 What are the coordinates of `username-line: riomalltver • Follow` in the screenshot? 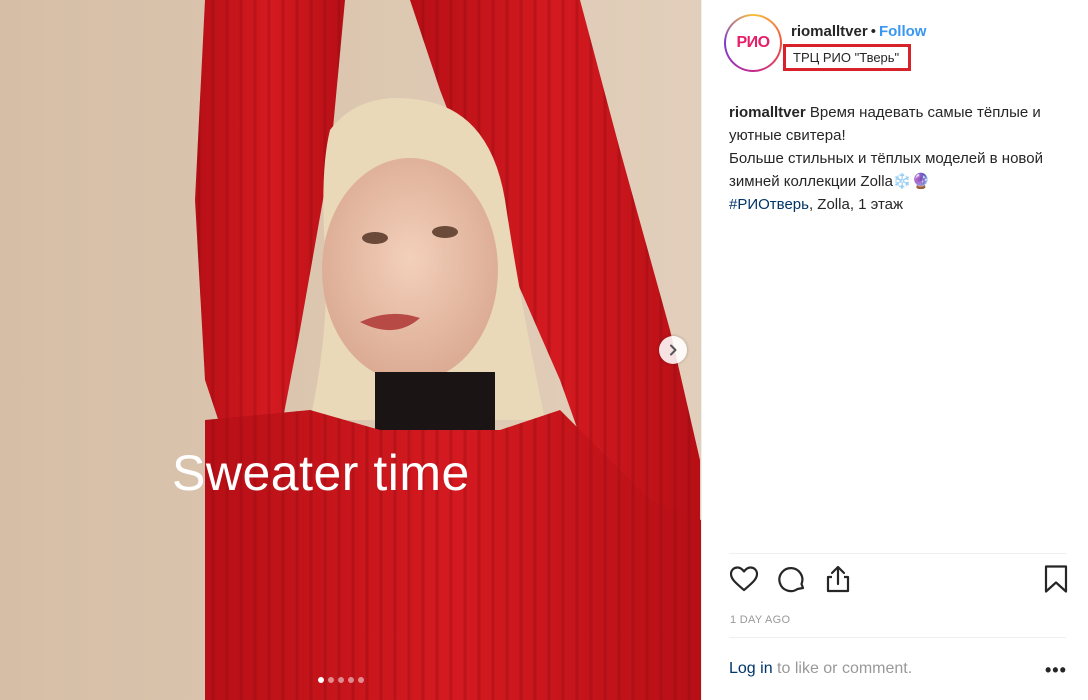 It's located at (858, 31).